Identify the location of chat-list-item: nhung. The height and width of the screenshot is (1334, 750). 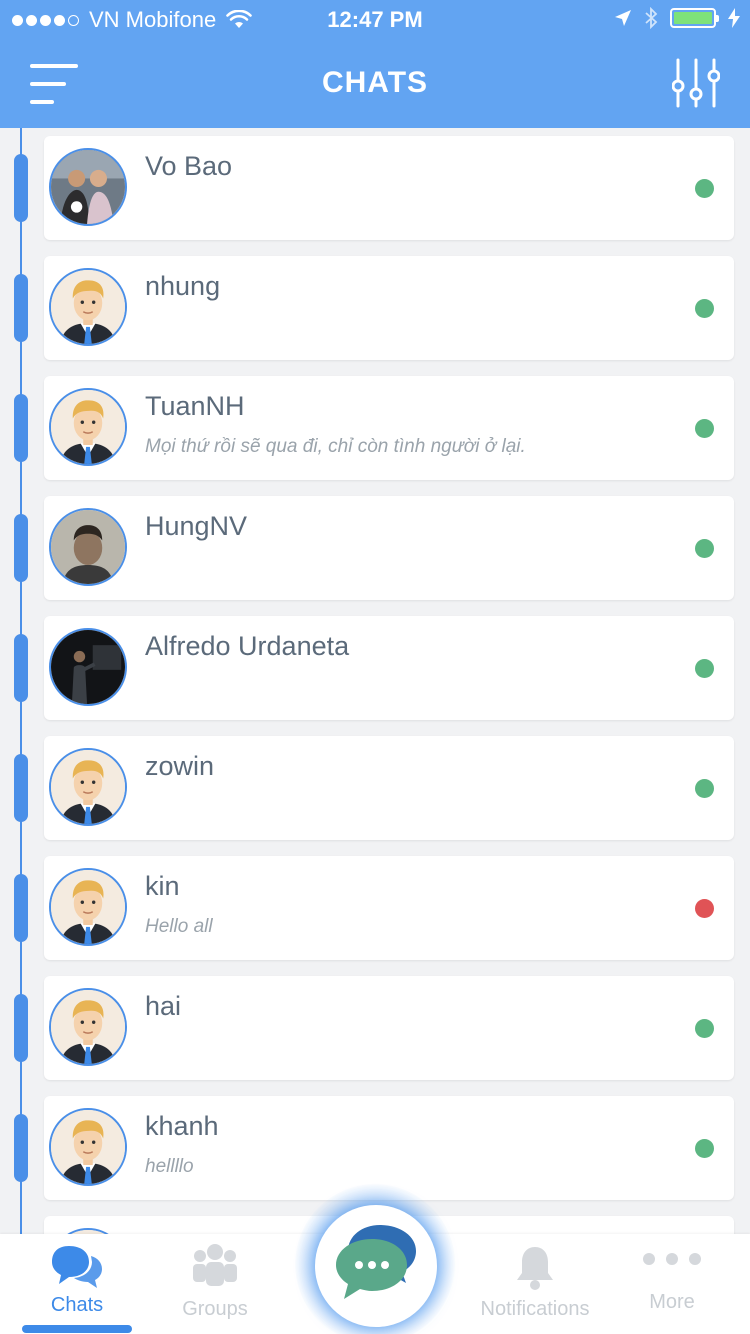
(389, 308).